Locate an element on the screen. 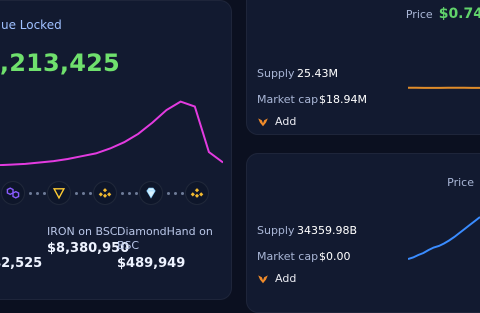 This screenshot has height=313, width=480. polygon-node is located at coordinates (13, 193).